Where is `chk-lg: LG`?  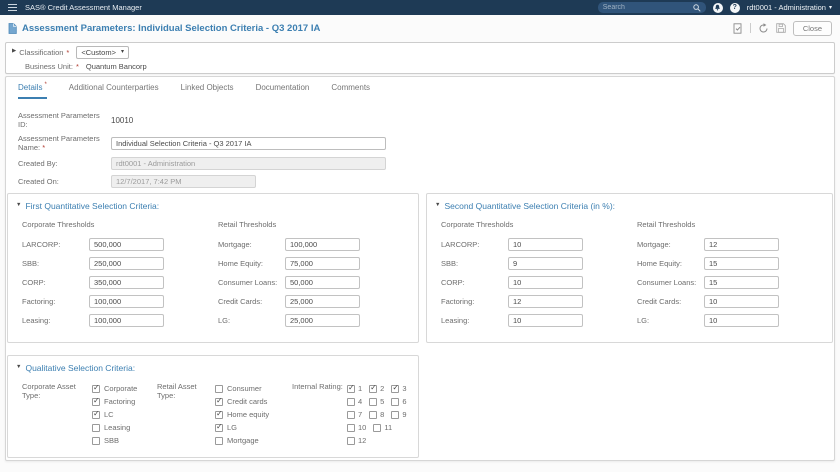 chk-lg: LG is located at coordinates (253, 427).